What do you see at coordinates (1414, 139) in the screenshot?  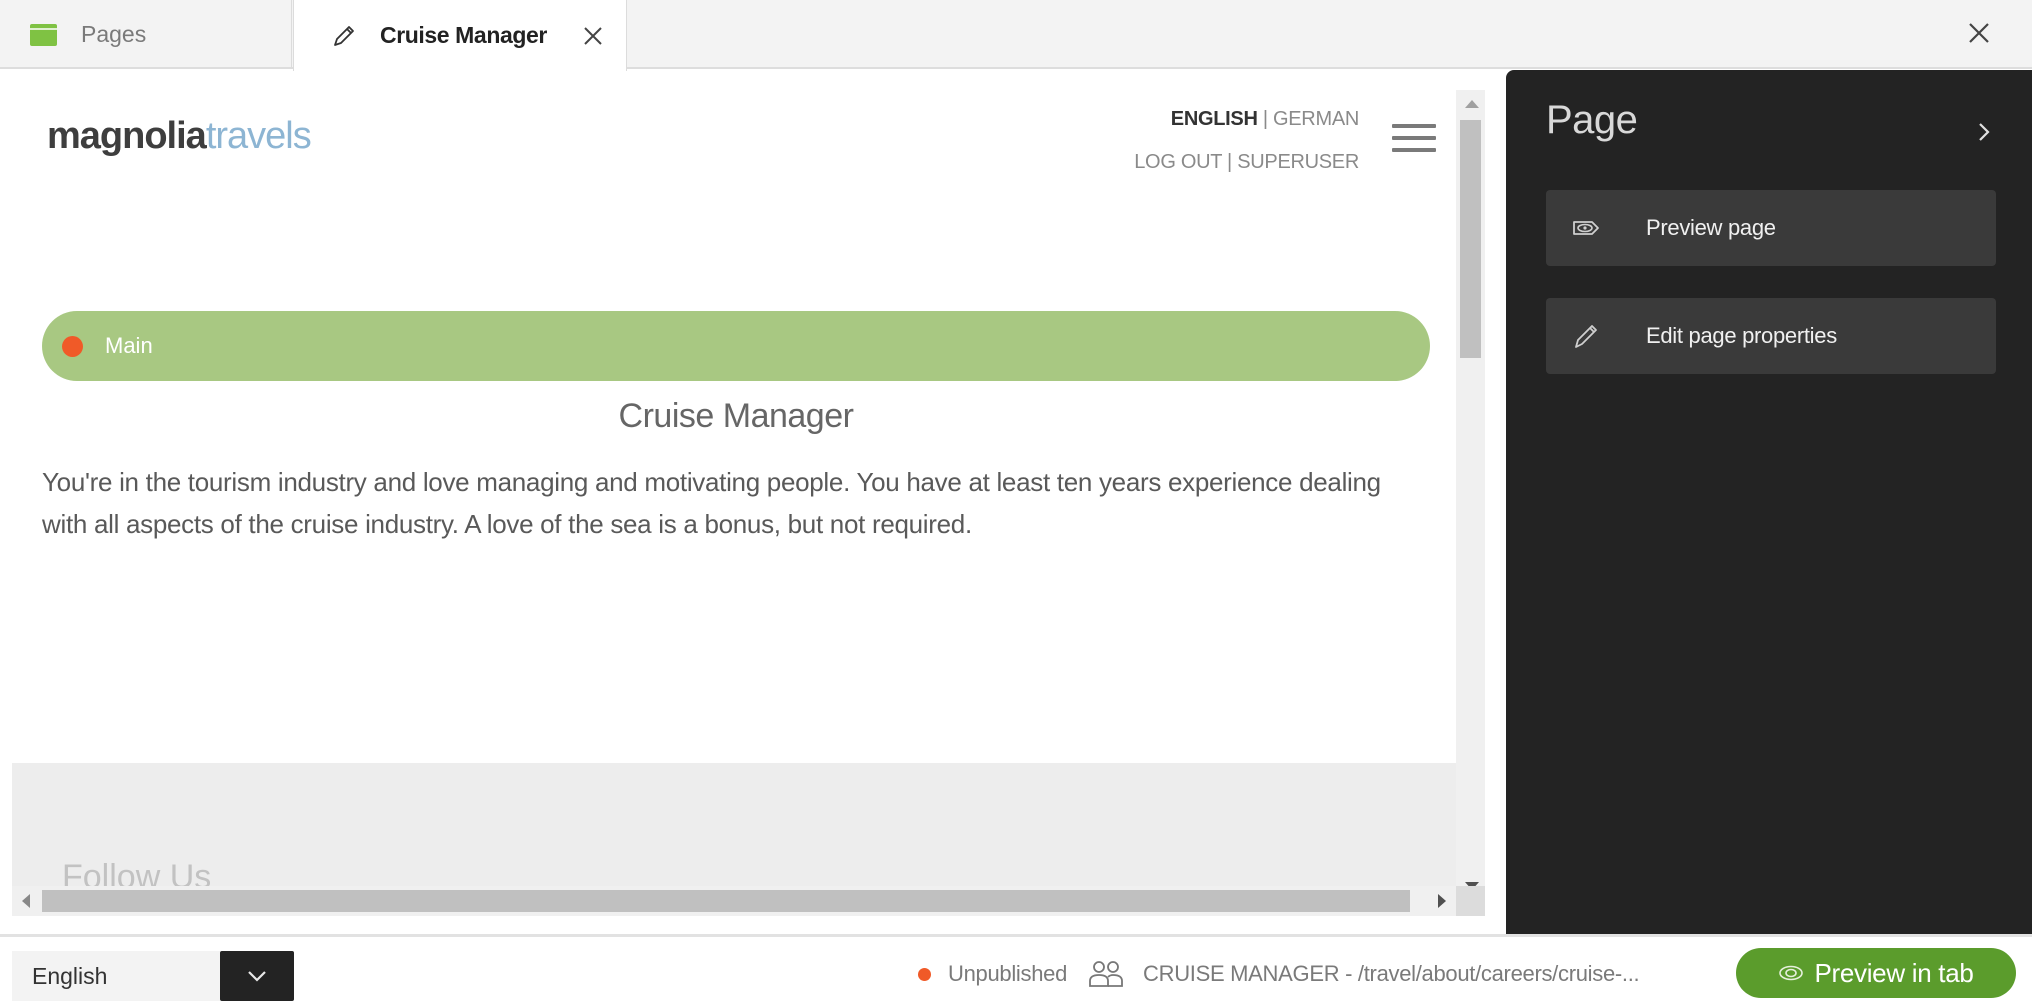 I see `hamburger-icon` at bounding box center [1414, 139].